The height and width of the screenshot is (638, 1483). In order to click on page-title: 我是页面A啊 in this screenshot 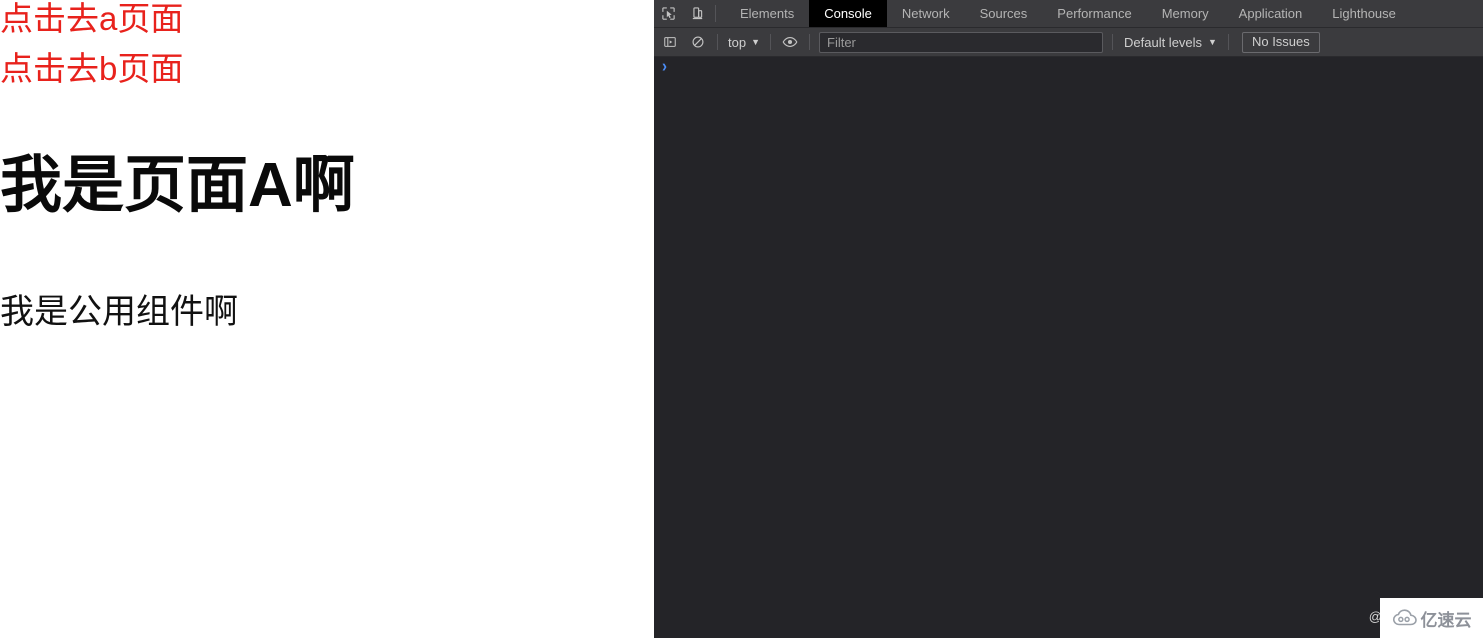, I will do `click(177, 185)`.